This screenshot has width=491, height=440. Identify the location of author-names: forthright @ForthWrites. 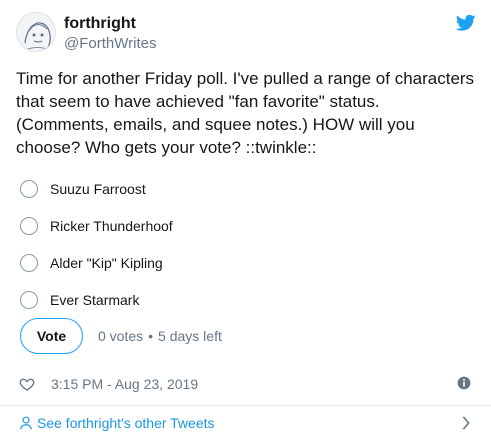
(110, 34).